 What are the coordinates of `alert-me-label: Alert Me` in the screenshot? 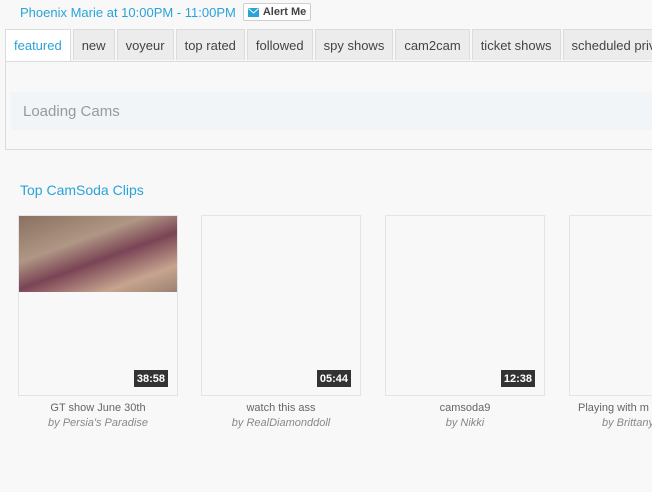 It's located at (284, 12).